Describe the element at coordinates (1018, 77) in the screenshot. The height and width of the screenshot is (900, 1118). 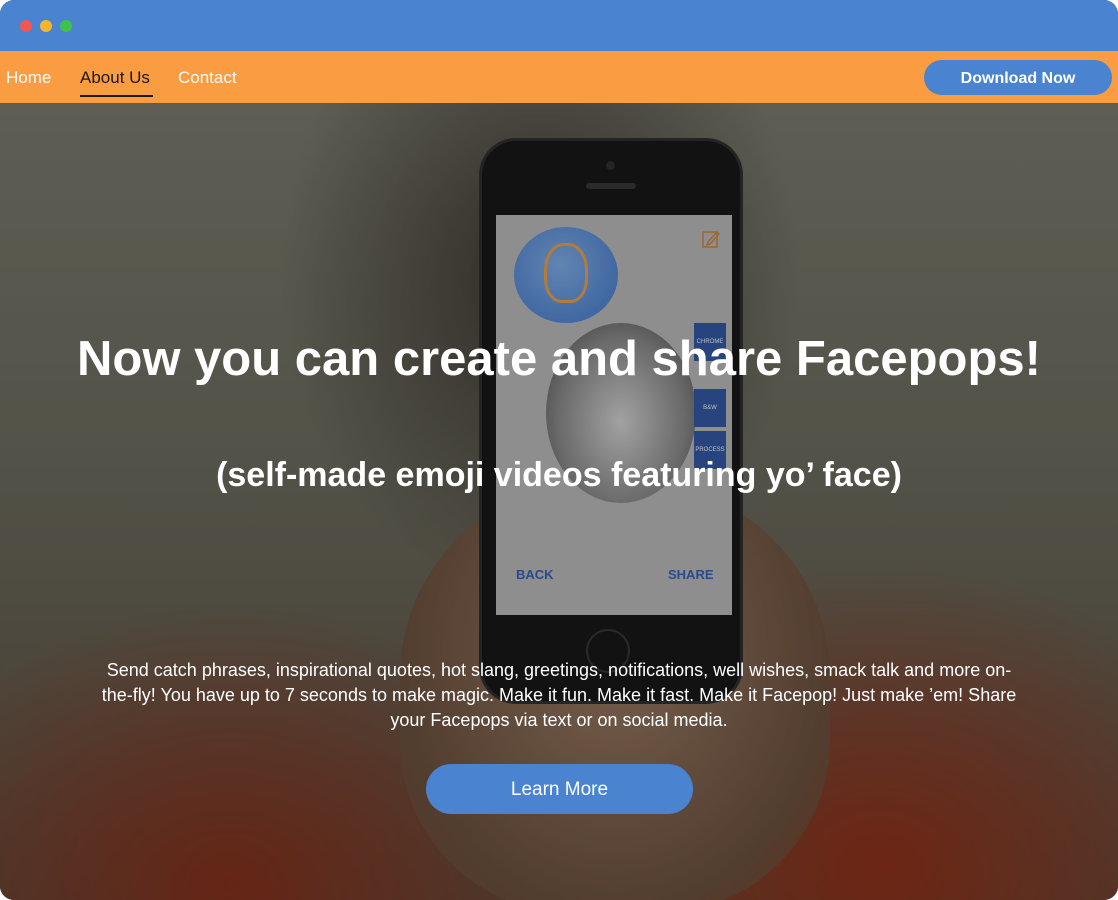
I see `download-now-button: Download Now` at that location.